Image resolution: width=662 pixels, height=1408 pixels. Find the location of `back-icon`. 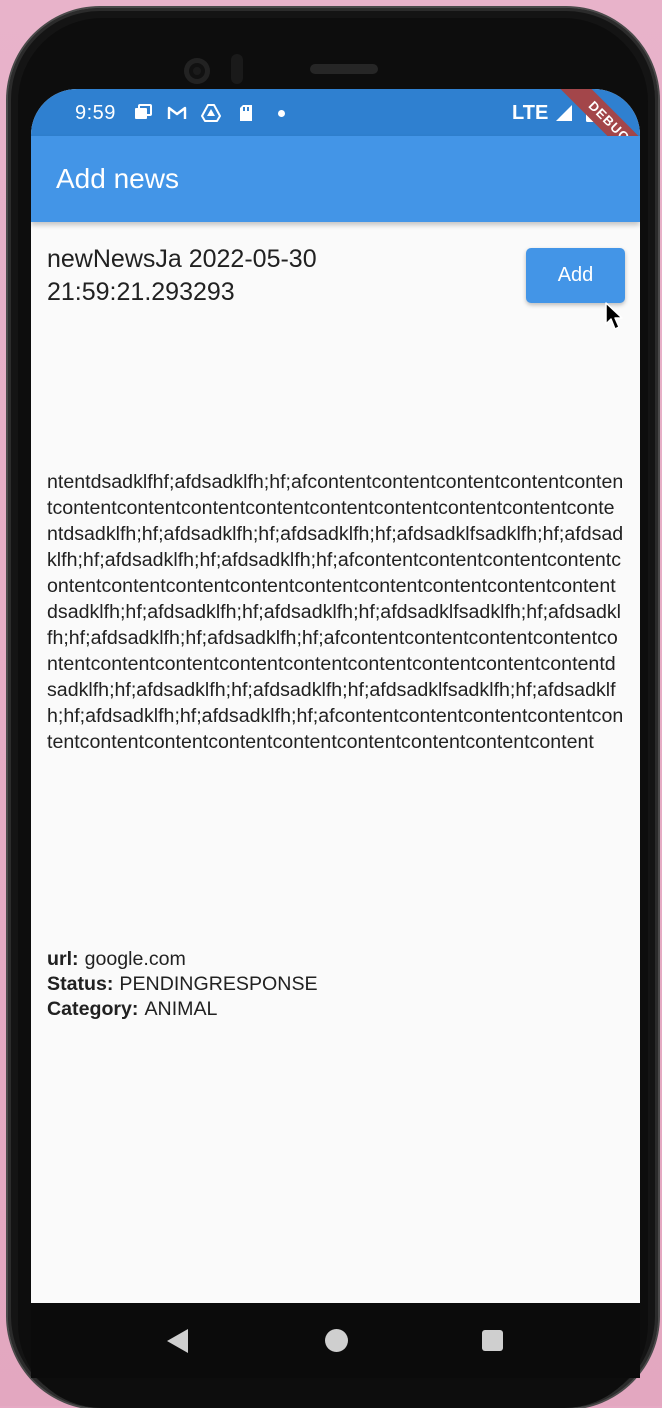

back-icon is located at coordinates (177, 1341).